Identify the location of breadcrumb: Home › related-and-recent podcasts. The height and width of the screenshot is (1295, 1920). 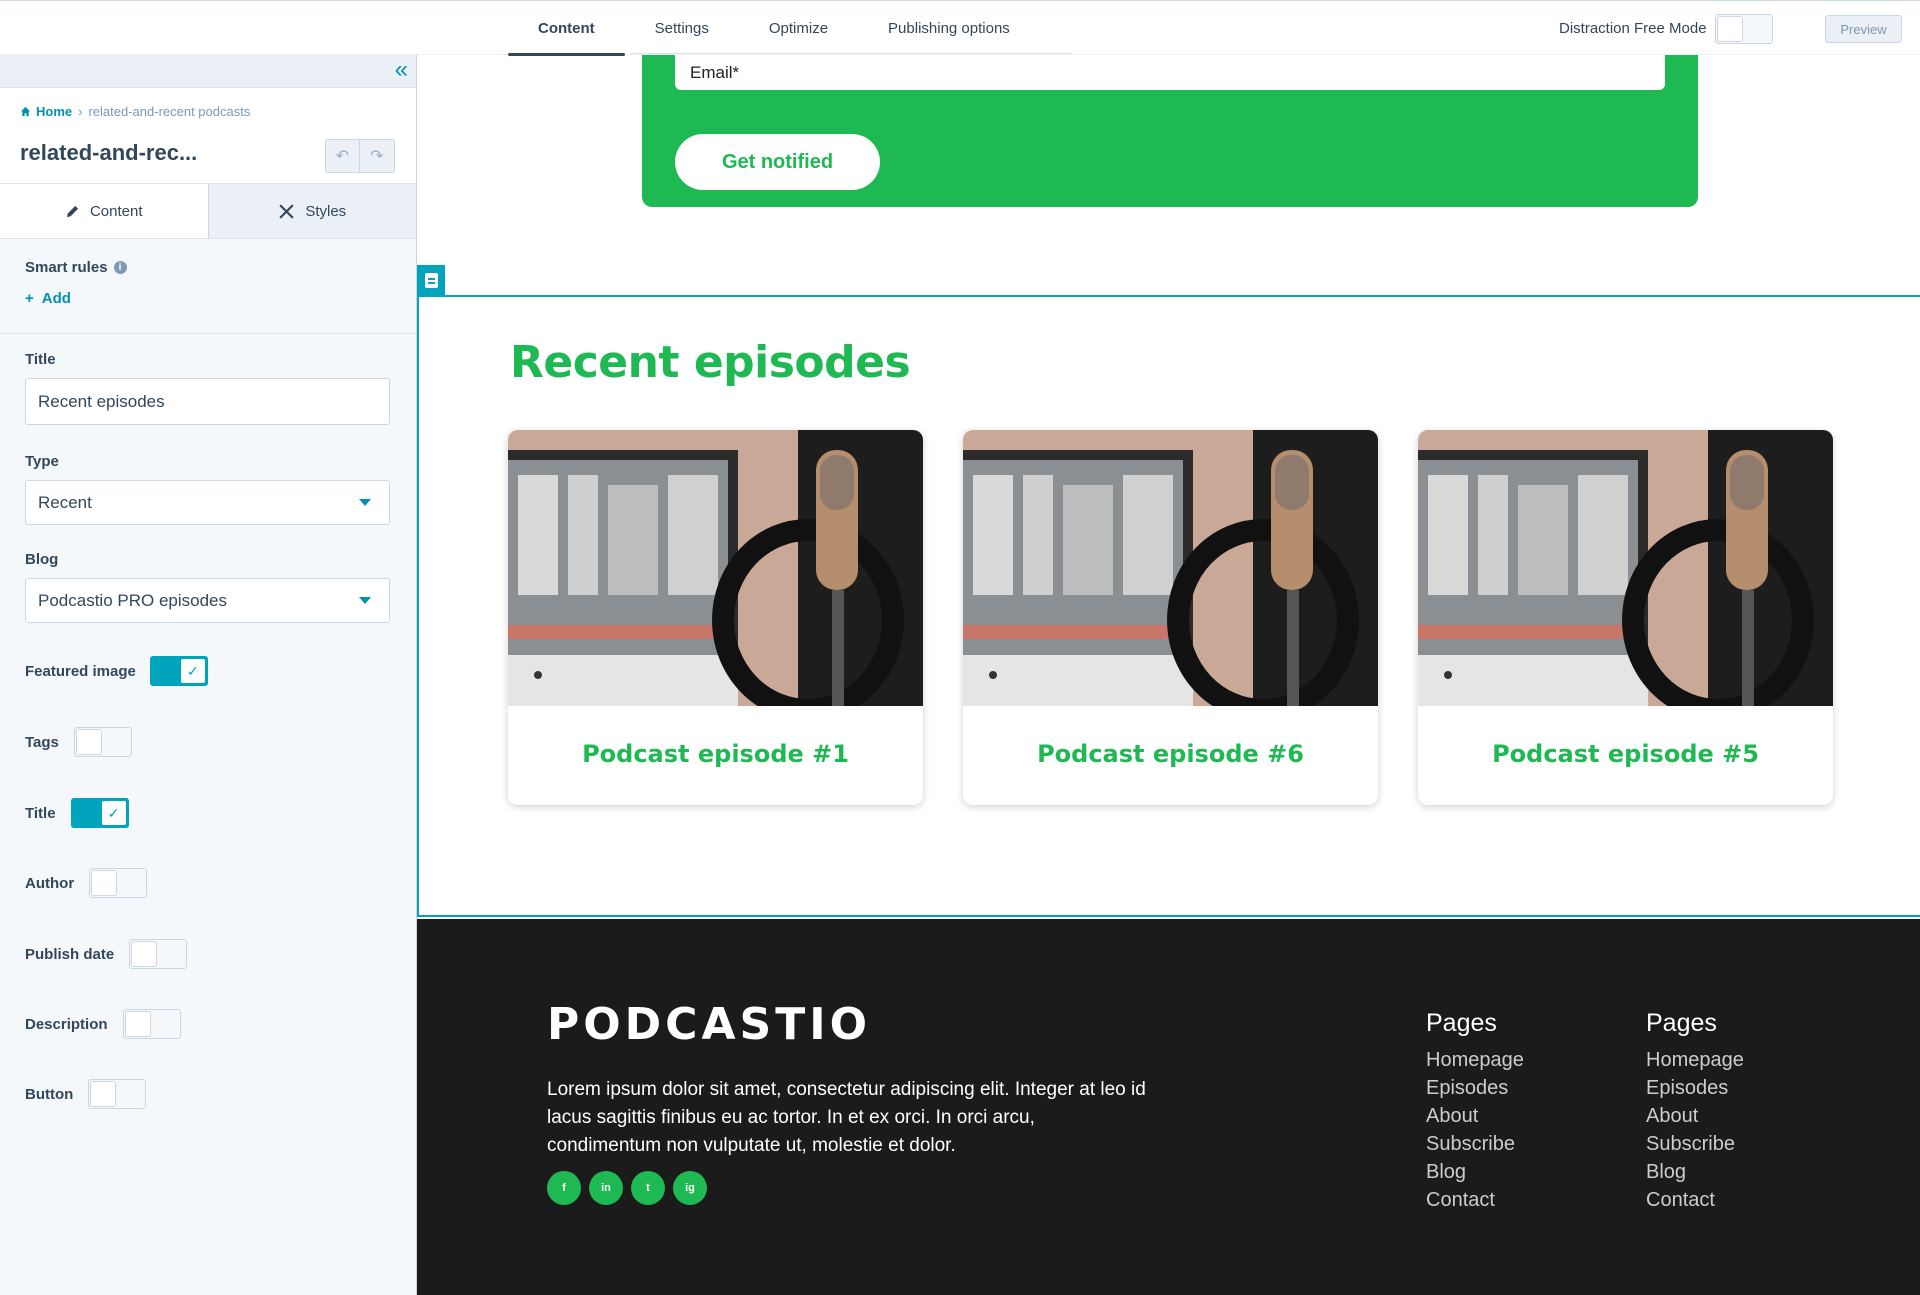
(135, 111).